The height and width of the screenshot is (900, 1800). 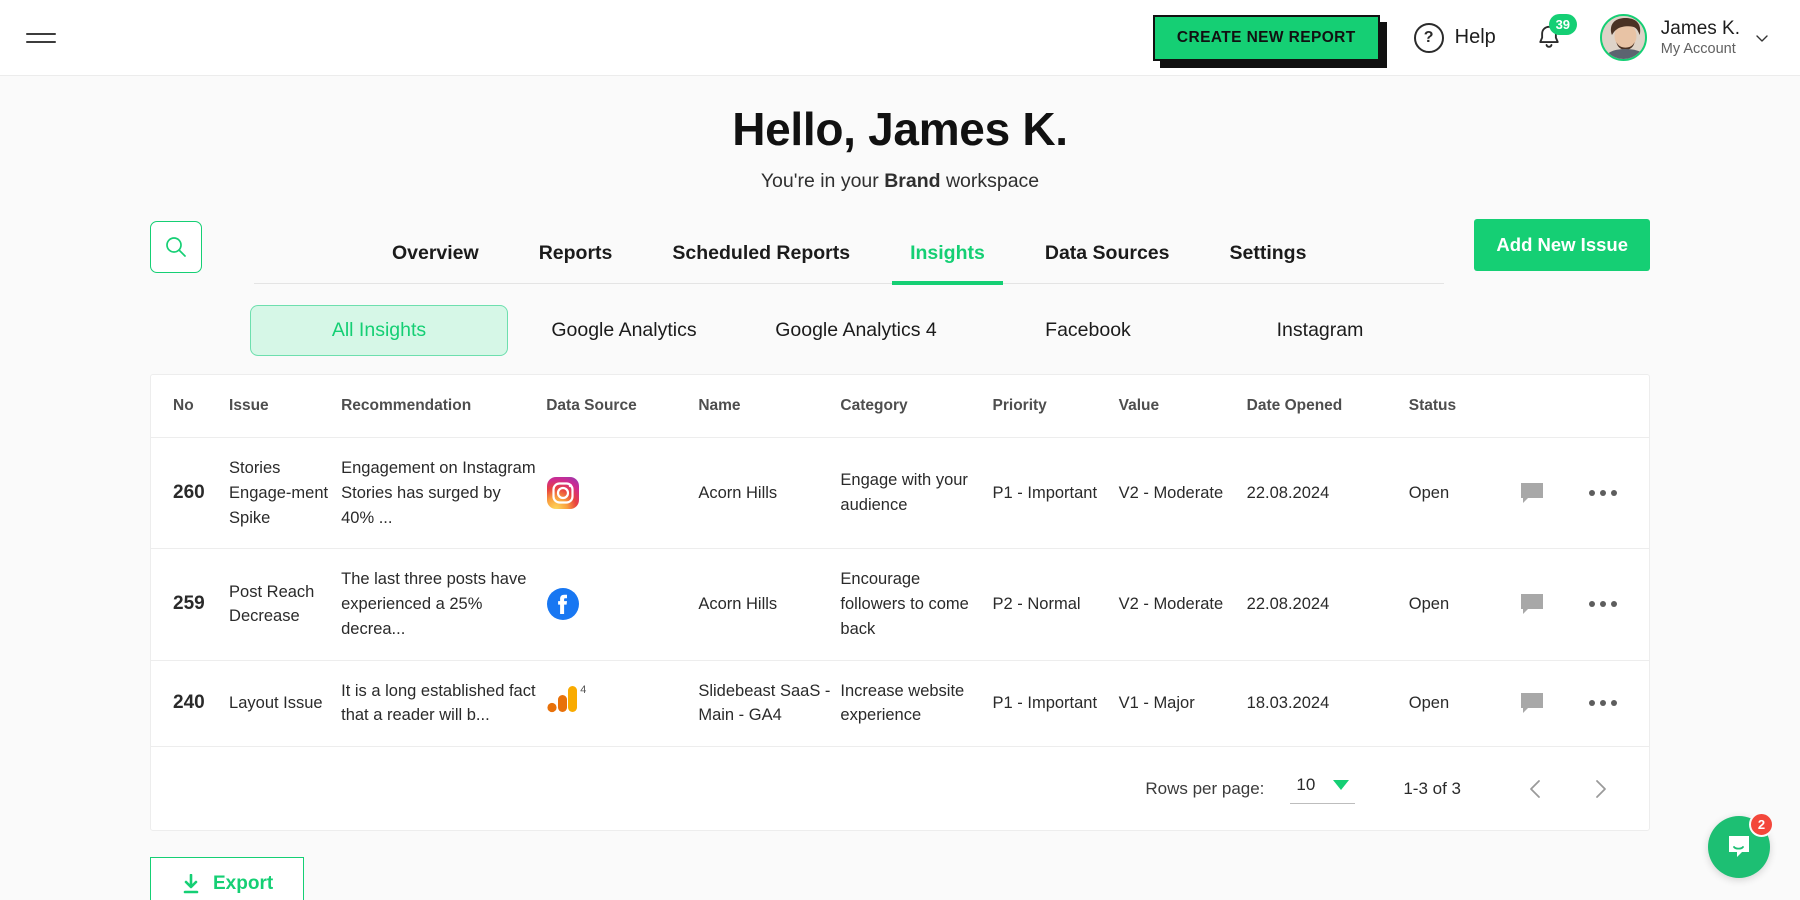 I want to click on workspace-subtitle: You're in your Brand workspace, so click(x=900, y=181).